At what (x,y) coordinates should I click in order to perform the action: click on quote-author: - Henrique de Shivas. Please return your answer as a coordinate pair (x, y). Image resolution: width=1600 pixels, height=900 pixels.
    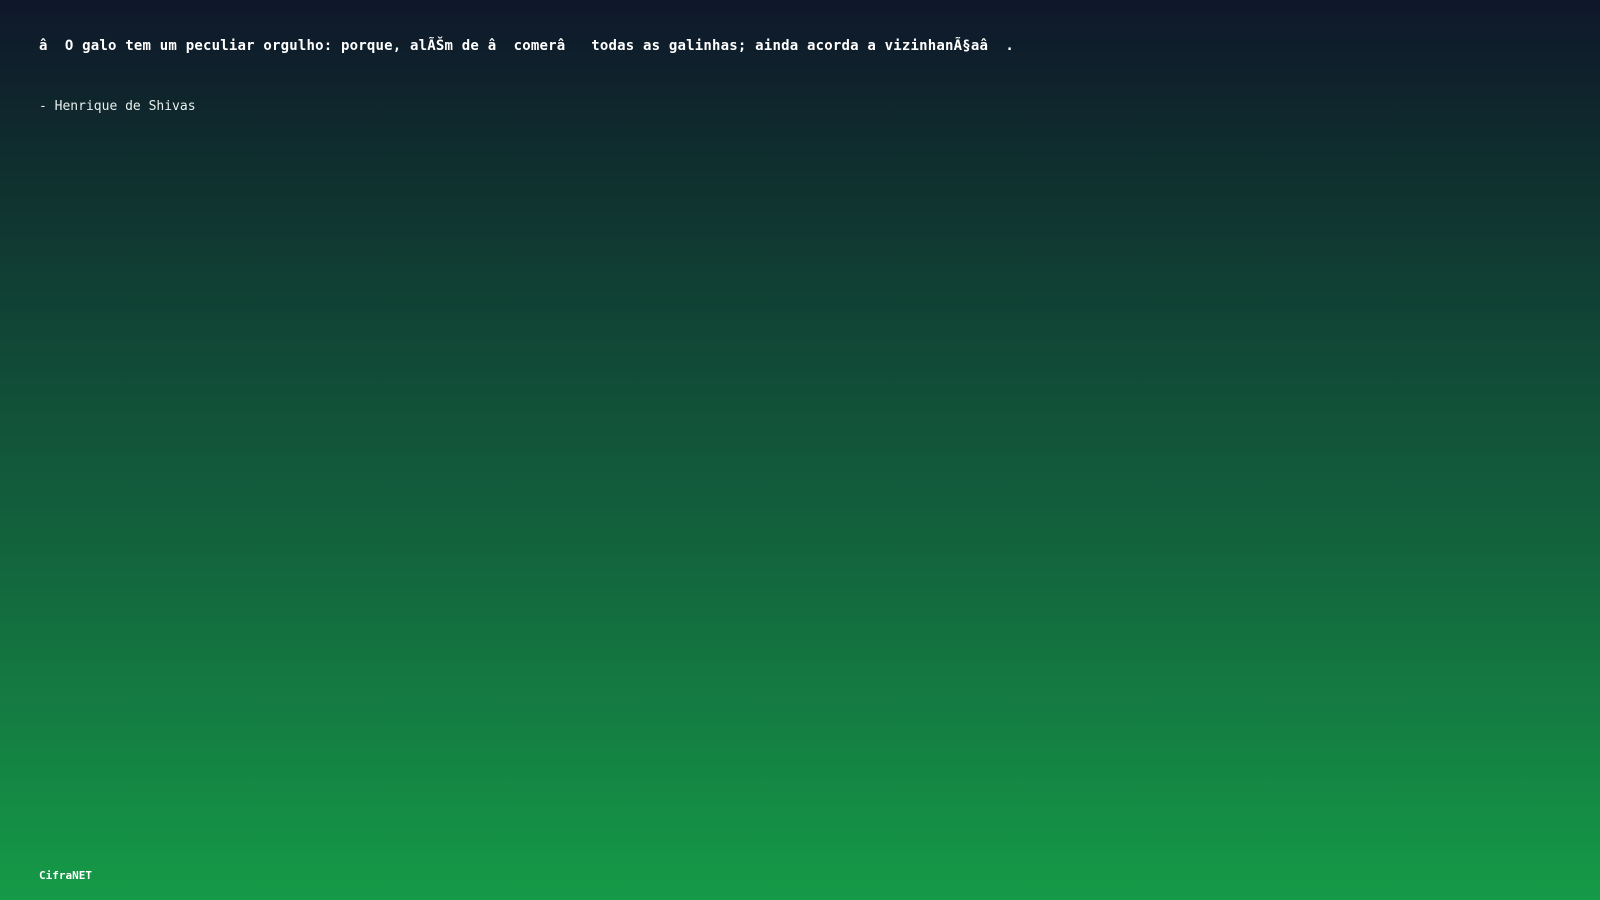
    Looking at the image, I should click on (117, 106).